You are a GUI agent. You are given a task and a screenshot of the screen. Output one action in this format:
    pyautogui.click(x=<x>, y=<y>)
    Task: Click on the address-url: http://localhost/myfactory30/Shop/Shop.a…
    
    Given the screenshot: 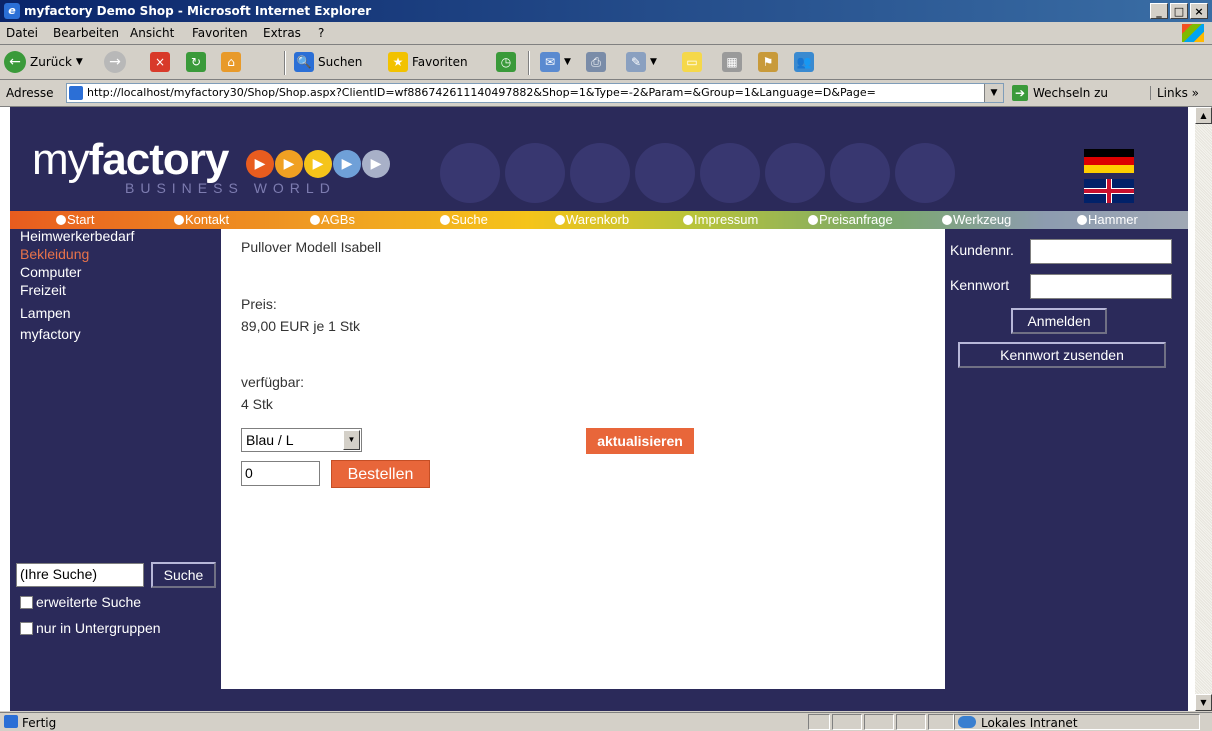 What is the action you would take?
    pyautogui.click(x=481, y=92)
    